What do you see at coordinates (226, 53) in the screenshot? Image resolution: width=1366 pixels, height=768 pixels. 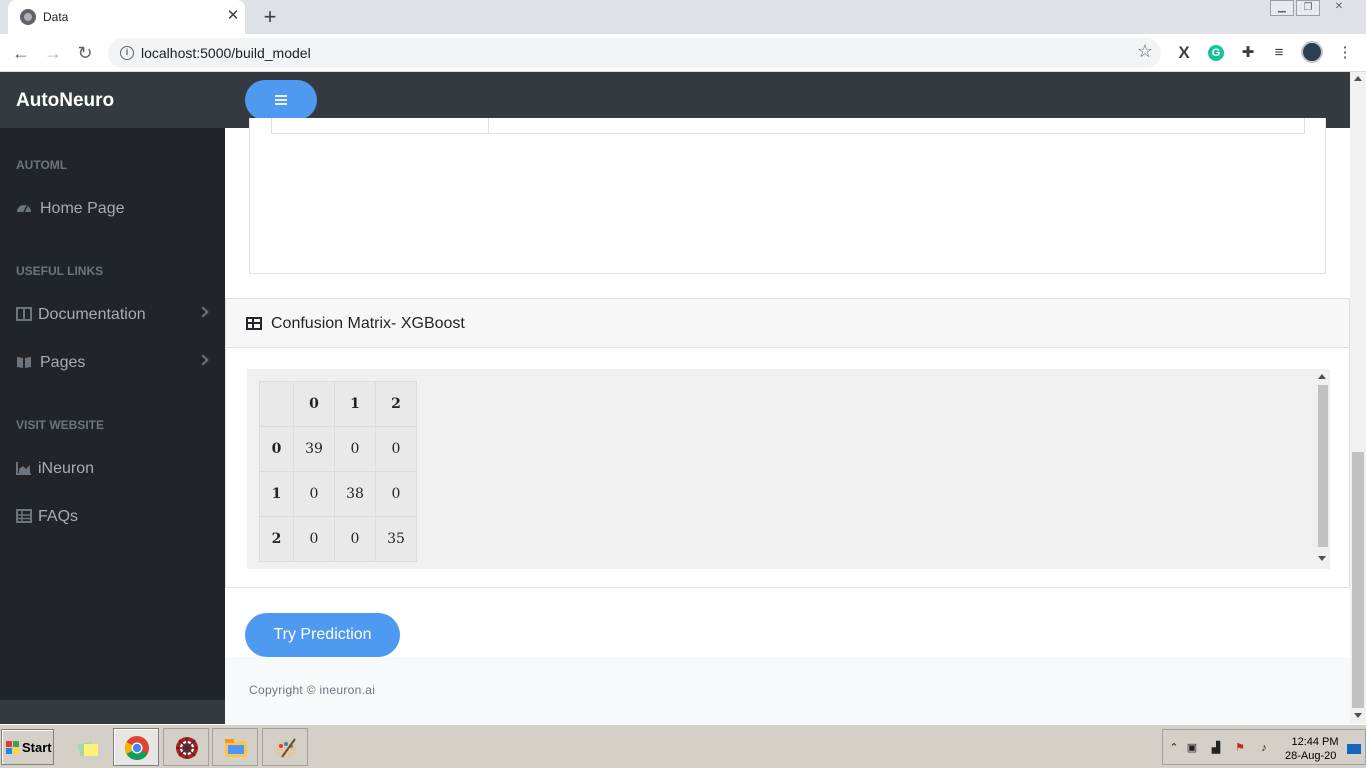 I see `url-text: localhost:5000/build_model` at bounding box center [226, 53].